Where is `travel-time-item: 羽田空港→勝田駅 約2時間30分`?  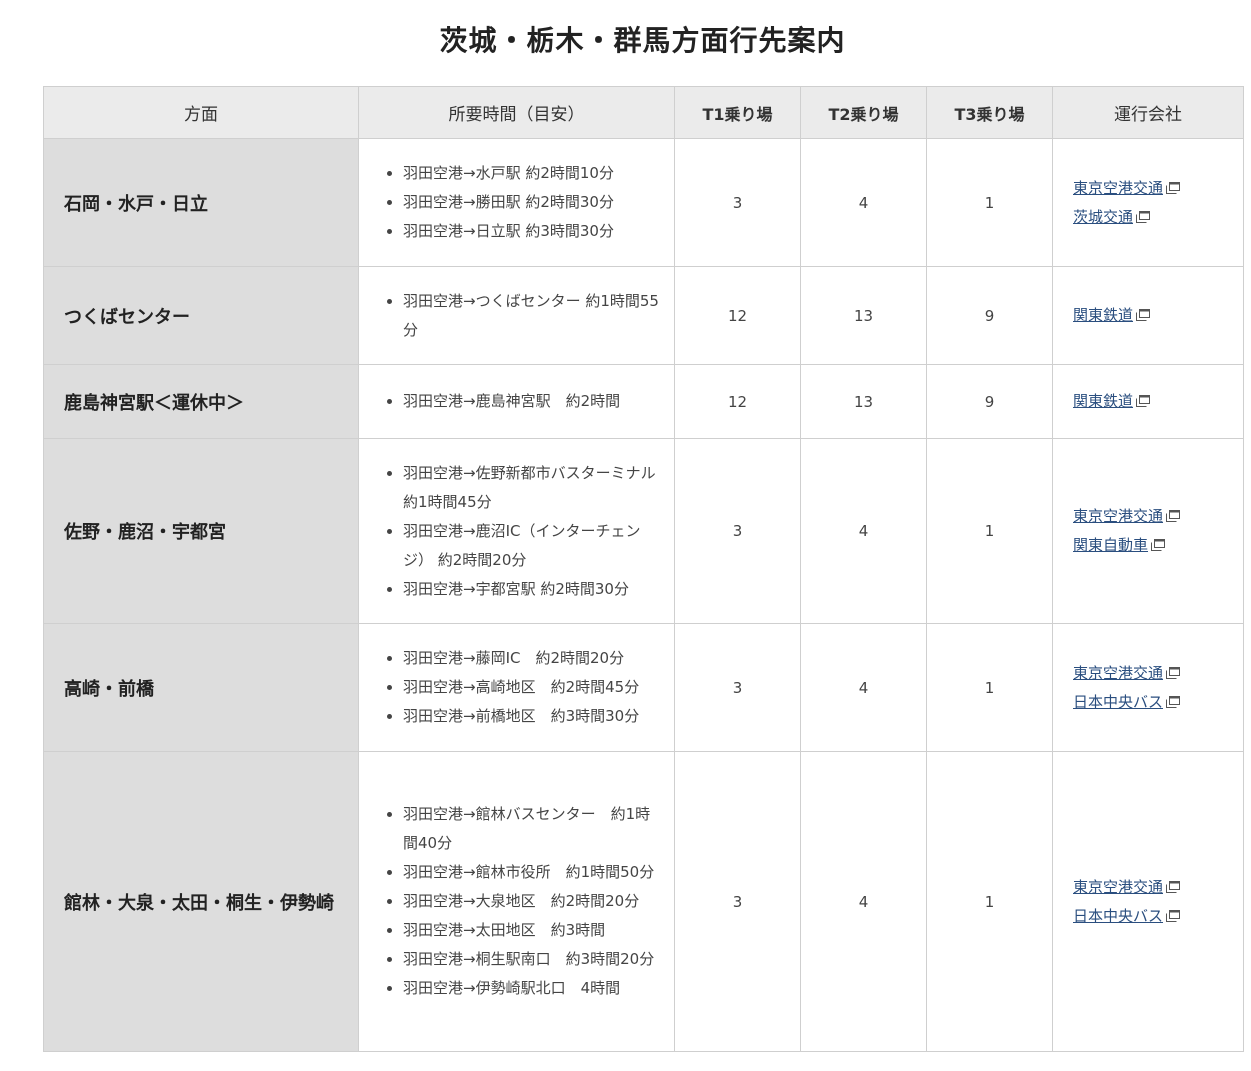
travel-time-item: 羽田空港→勝田駅 約2時間30分 is located at coordinates (531, 202).